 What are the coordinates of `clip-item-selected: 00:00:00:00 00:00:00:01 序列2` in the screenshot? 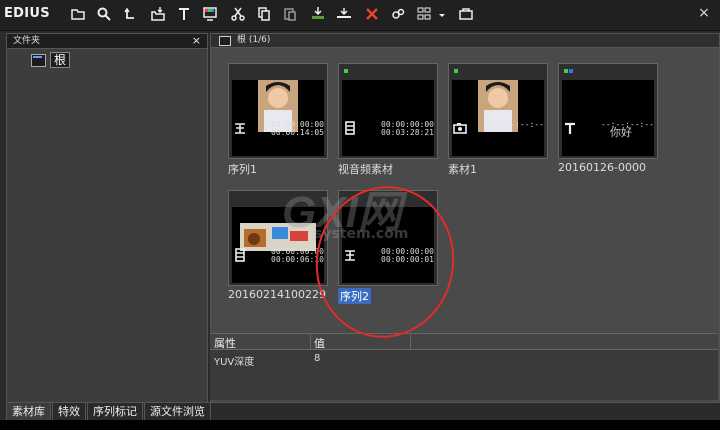 It's located at (388, 247).